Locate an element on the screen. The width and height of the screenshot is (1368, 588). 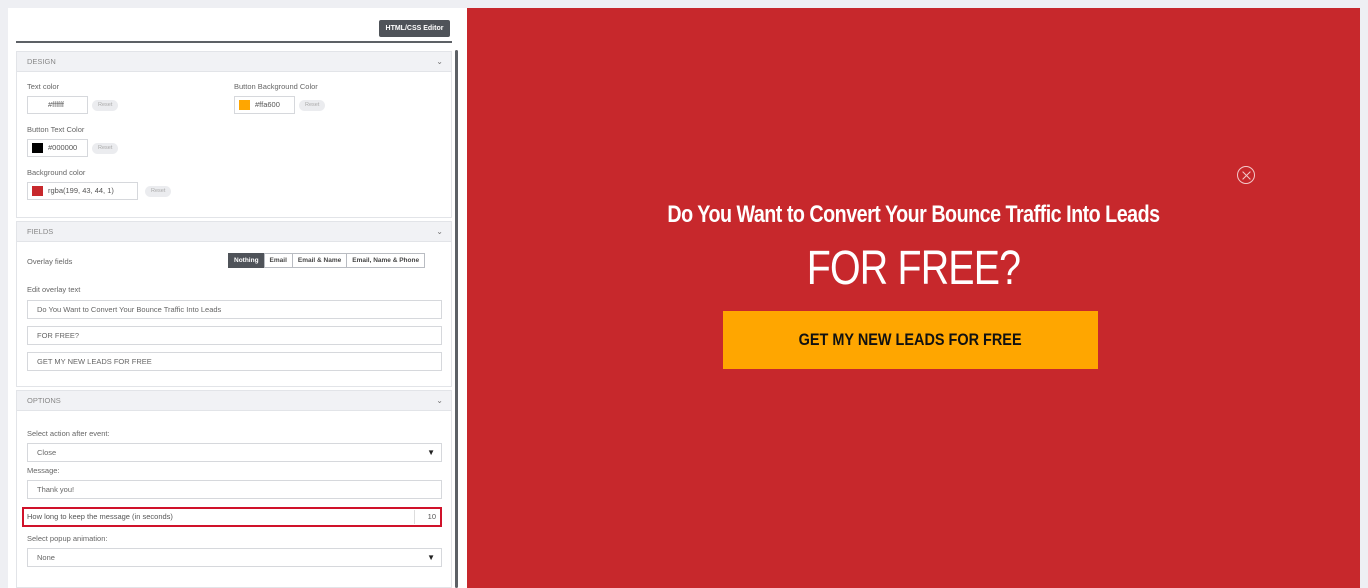
design-panel-header: DESIGN ⌄ is located at coordinates (234, 62).